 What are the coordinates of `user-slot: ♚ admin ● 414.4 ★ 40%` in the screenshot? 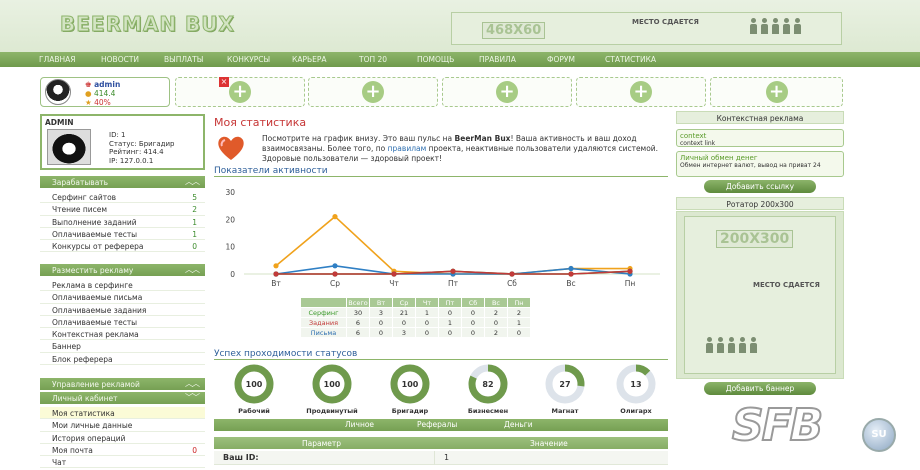 It's located at (105, 92).